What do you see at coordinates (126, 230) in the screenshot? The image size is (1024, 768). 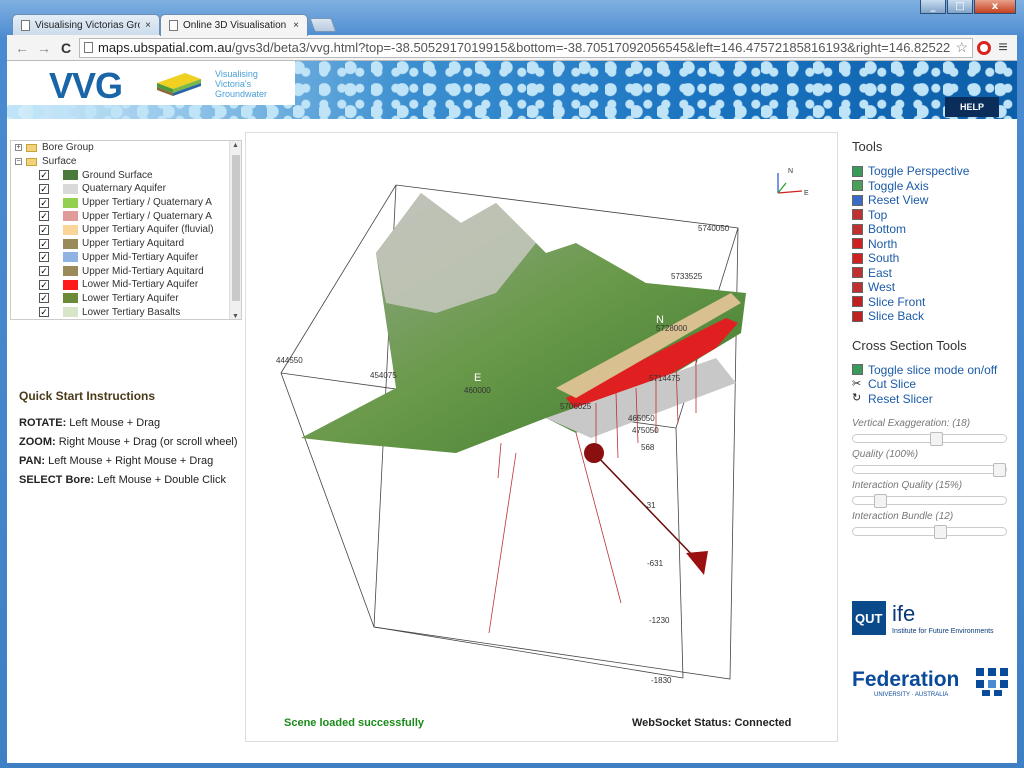 I see `layer-item: ✓ Upper Tertiary Aquifer (fluvial)` at bounding box center [126, 230].